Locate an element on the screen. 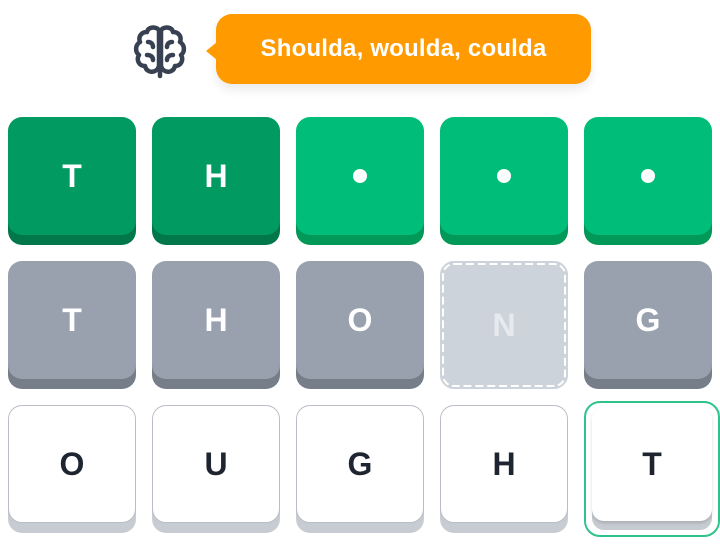 Image resolution: width=720 pixels, height=555 pixels. letter-choice-tile: O is located at coordinates (72, 464).